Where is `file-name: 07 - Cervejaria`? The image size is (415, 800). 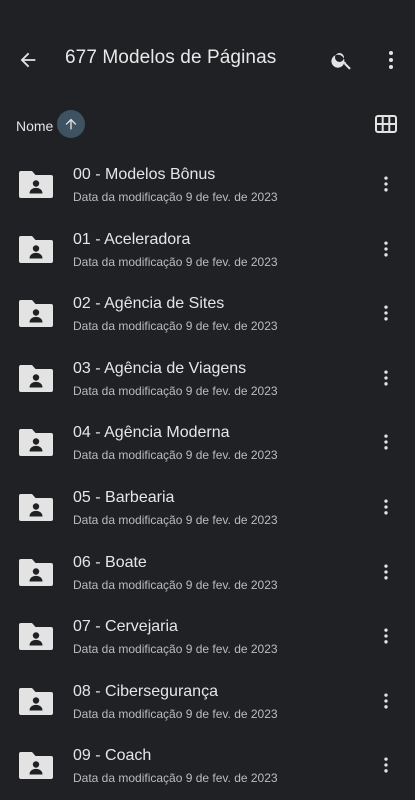
file-name: 07 - Cervejaria is located at coordinates (125, 627).